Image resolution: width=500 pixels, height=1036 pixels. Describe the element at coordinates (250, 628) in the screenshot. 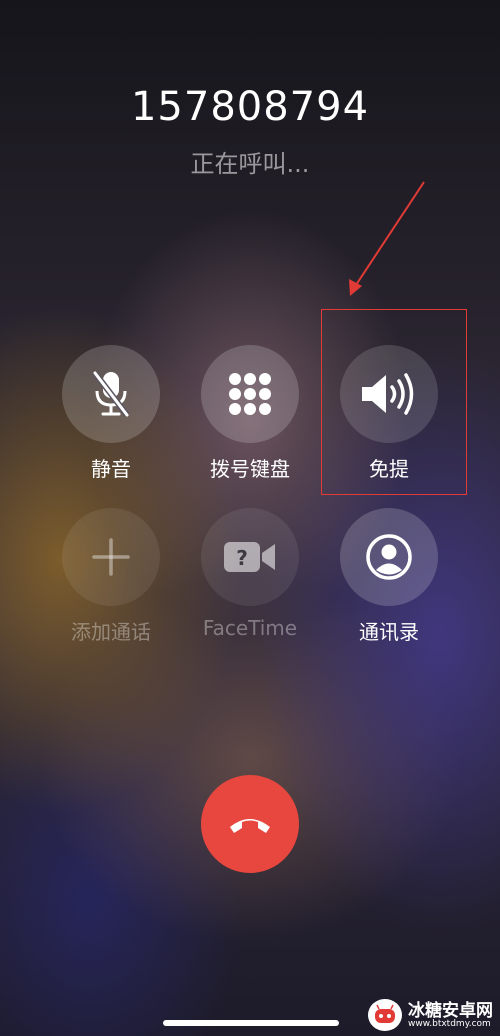

I see `facetime-label: FaceTime` at that location.